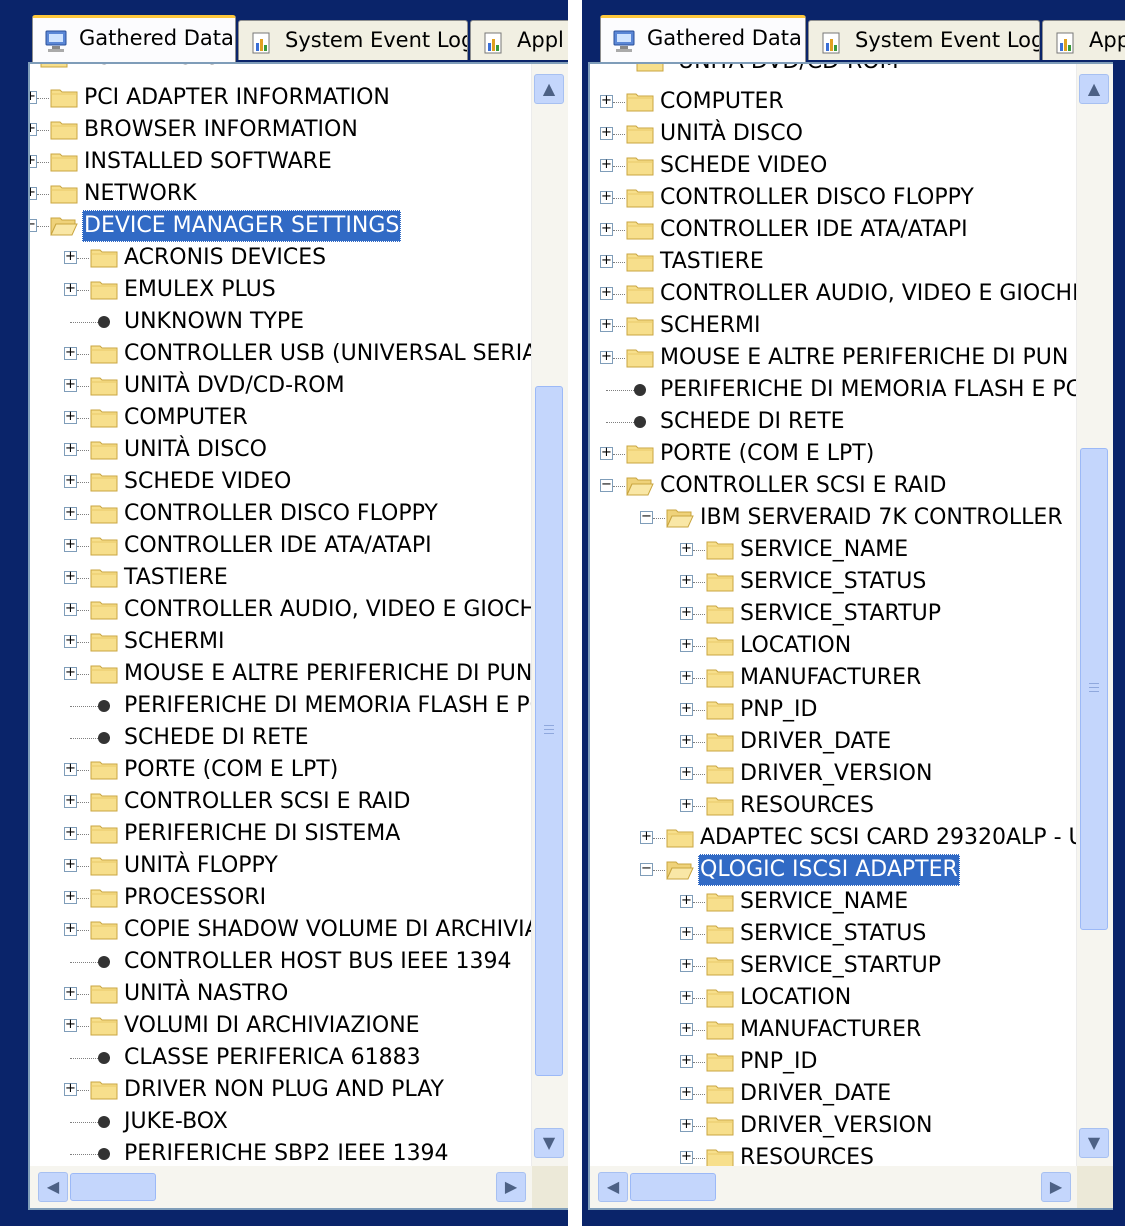  I want to click on tree-item: UNKNOWN TYPE, so click(281, 322).